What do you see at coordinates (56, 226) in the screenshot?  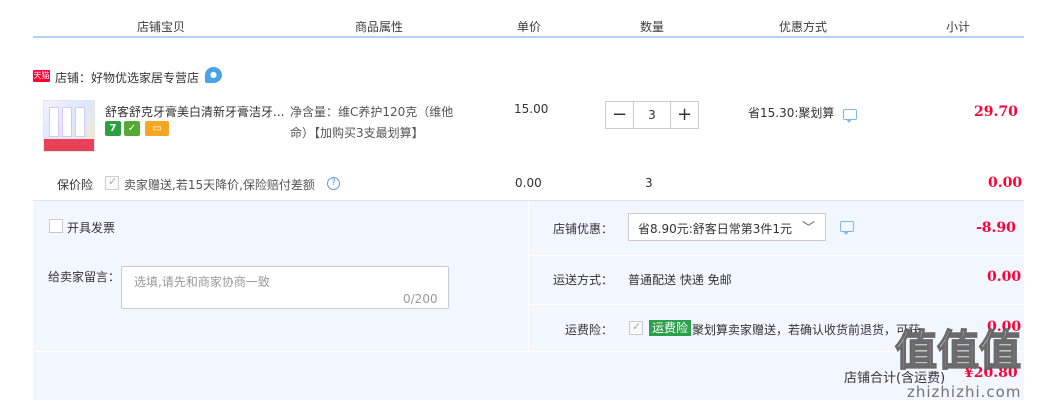 I see `invoice-checkbox` at bounding box center [56, 226].